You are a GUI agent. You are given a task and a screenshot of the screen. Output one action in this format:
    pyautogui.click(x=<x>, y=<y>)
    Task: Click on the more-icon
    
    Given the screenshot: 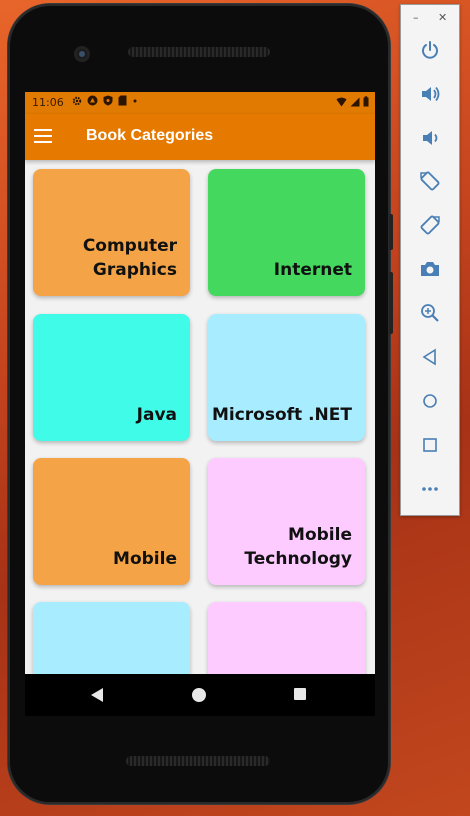 What is the action you would take?
    pyautogui.click(x=430, y=489)
    